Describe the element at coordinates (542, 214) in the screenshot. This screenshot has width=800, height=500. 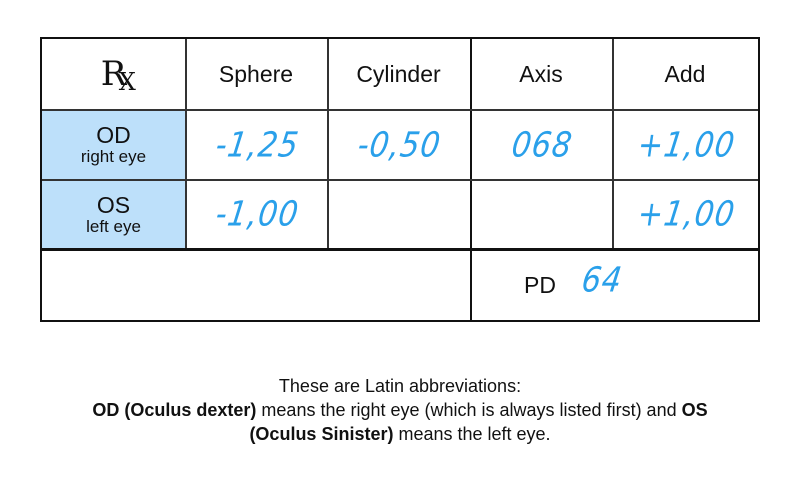
I see `os-axis` at that location.